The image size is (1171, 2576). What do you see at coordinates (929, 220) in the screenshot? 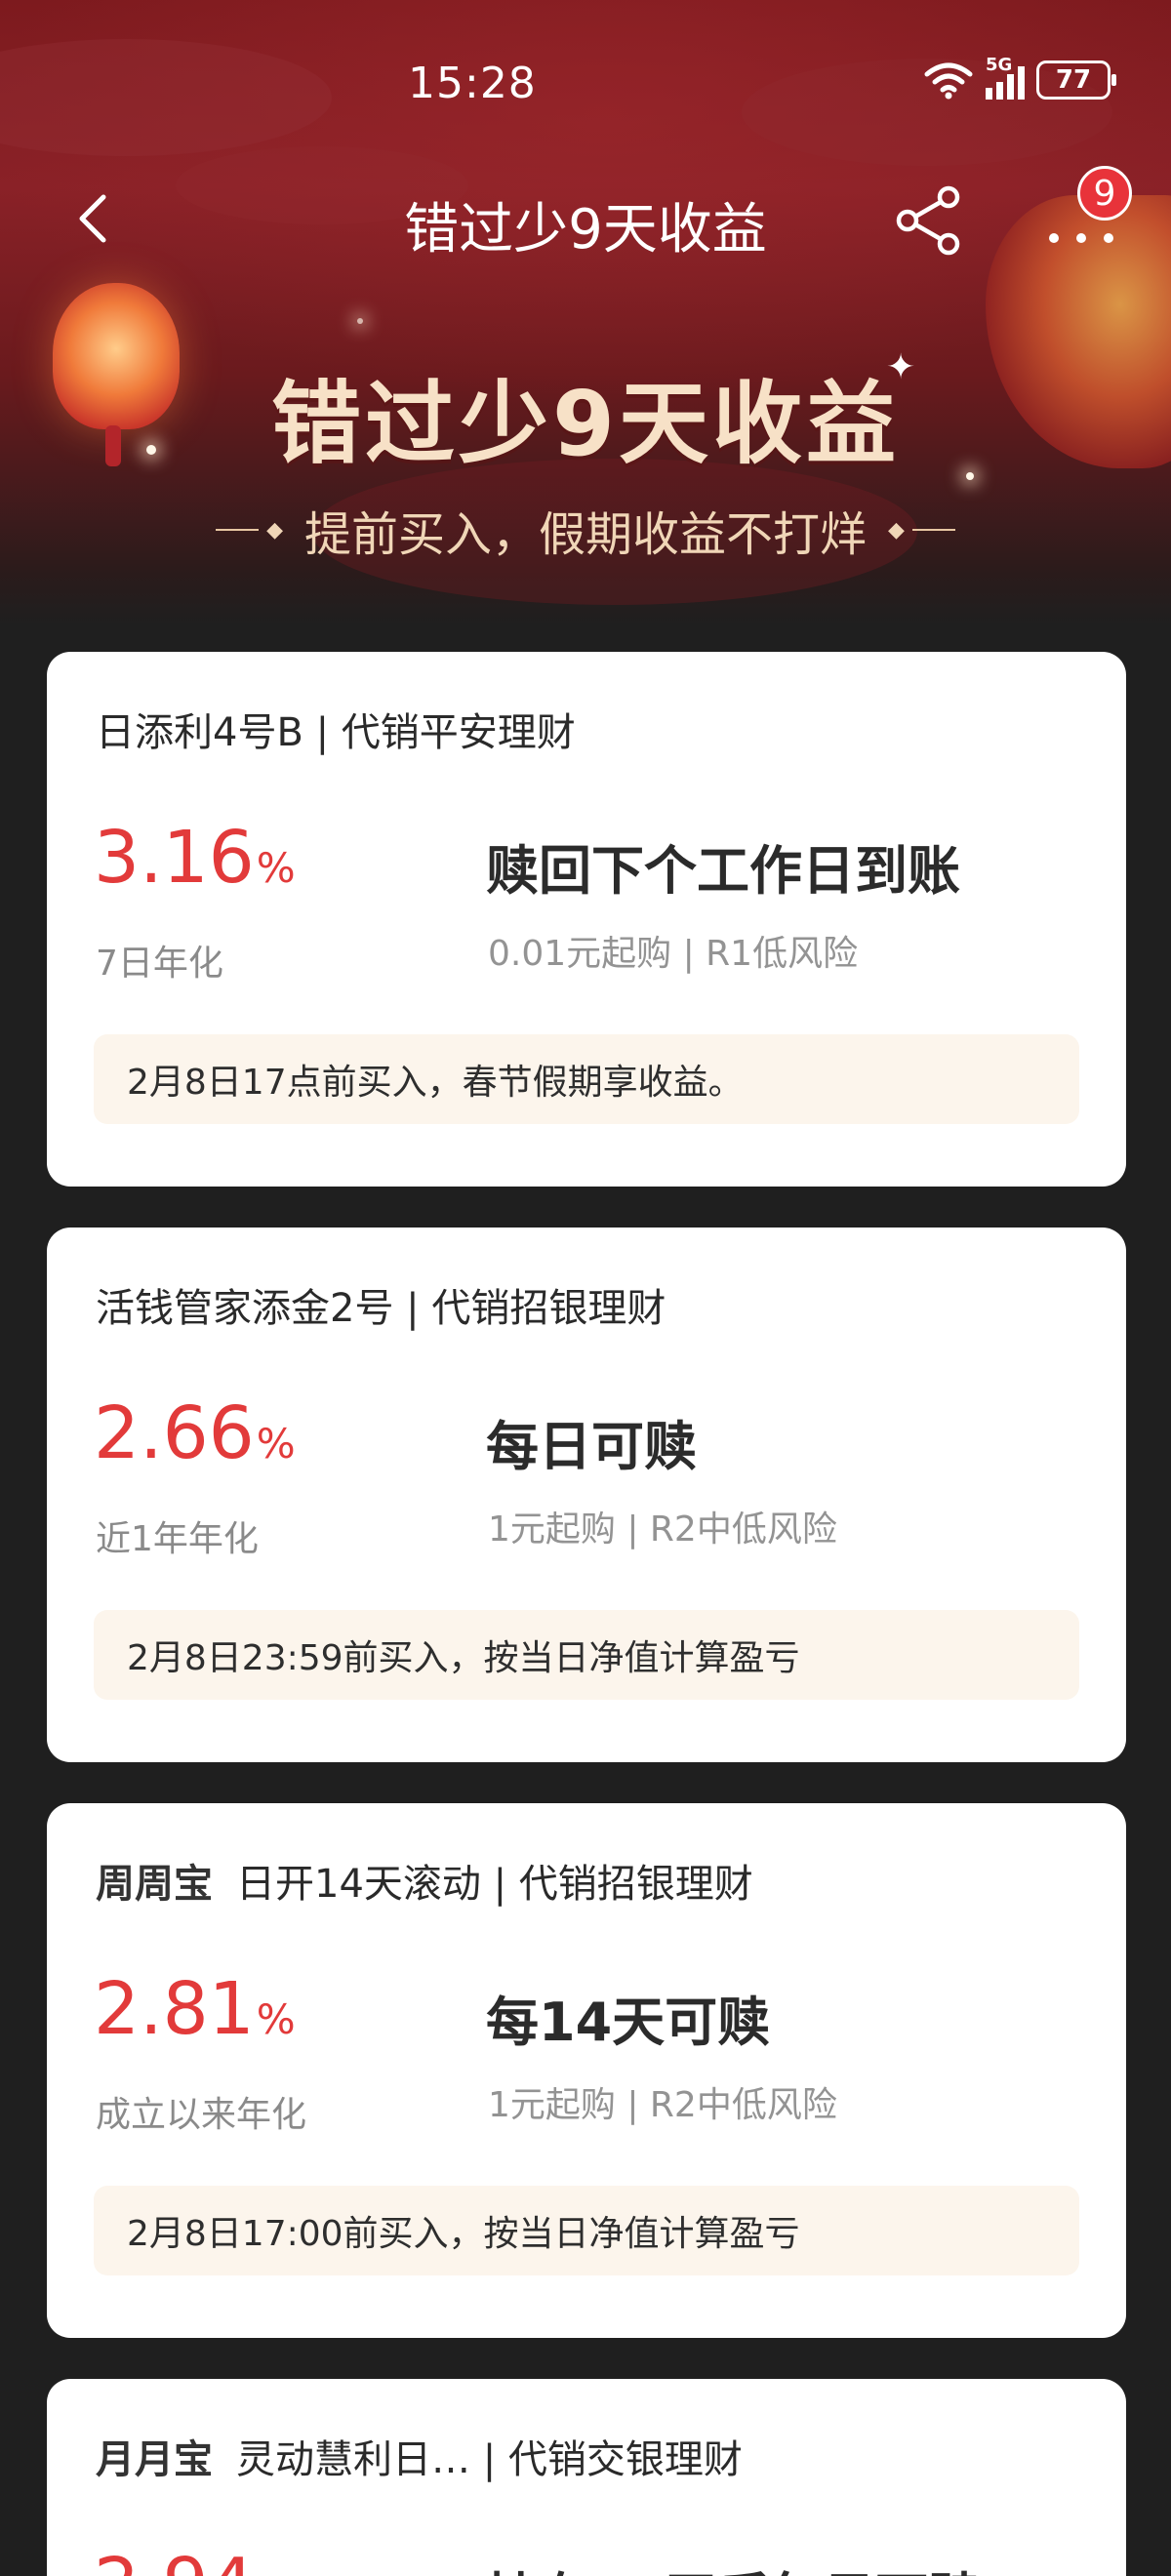
I see `share-icon` at bounding box center [929, 220].